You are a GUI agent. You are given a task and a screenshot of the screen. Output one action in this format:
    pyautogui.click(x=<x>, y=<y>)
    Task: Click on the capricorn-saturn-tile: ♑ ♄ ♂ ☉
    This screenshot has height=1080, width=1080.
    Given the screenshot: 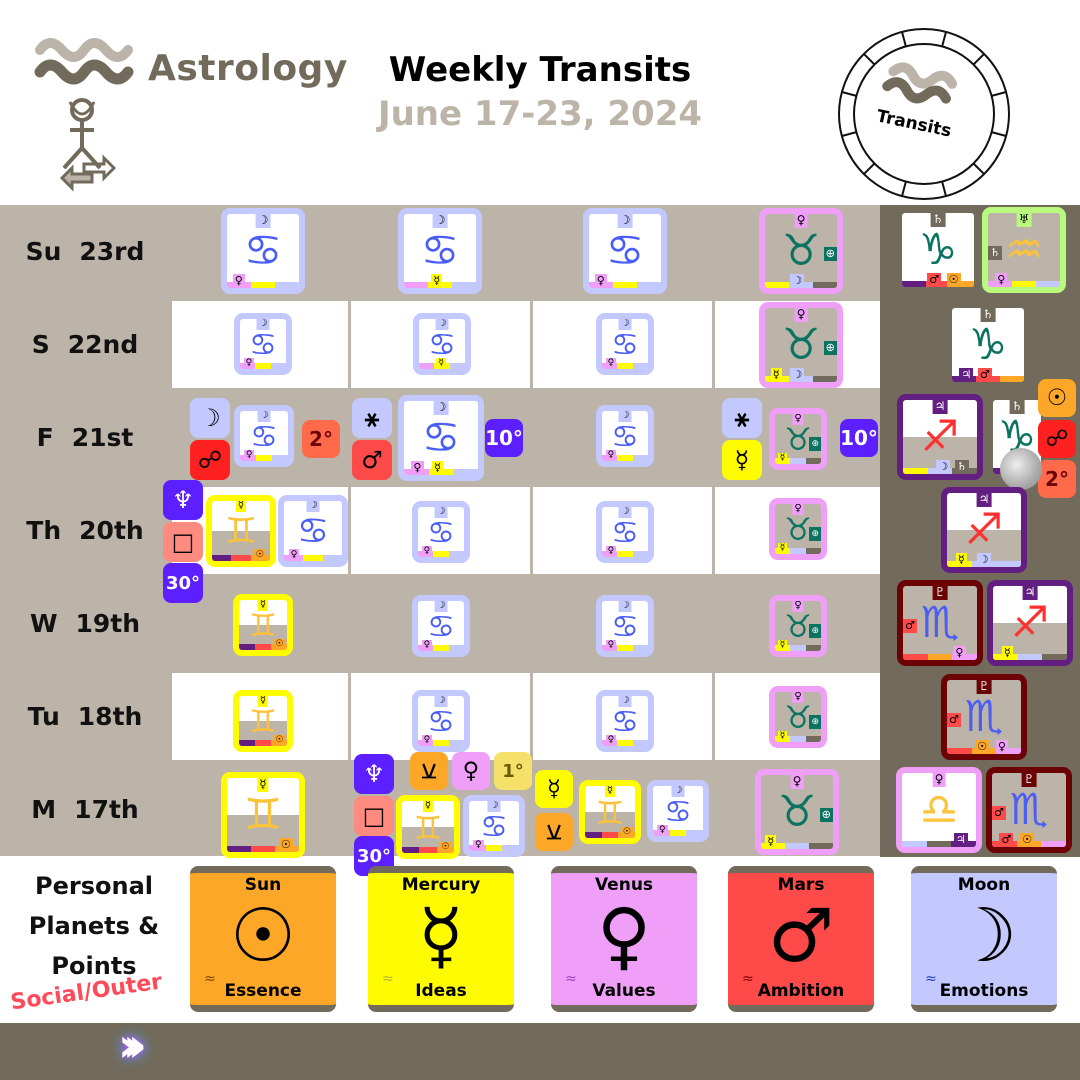 What is the action you would take?
    pyautogui.click(x=938, y=250)
    